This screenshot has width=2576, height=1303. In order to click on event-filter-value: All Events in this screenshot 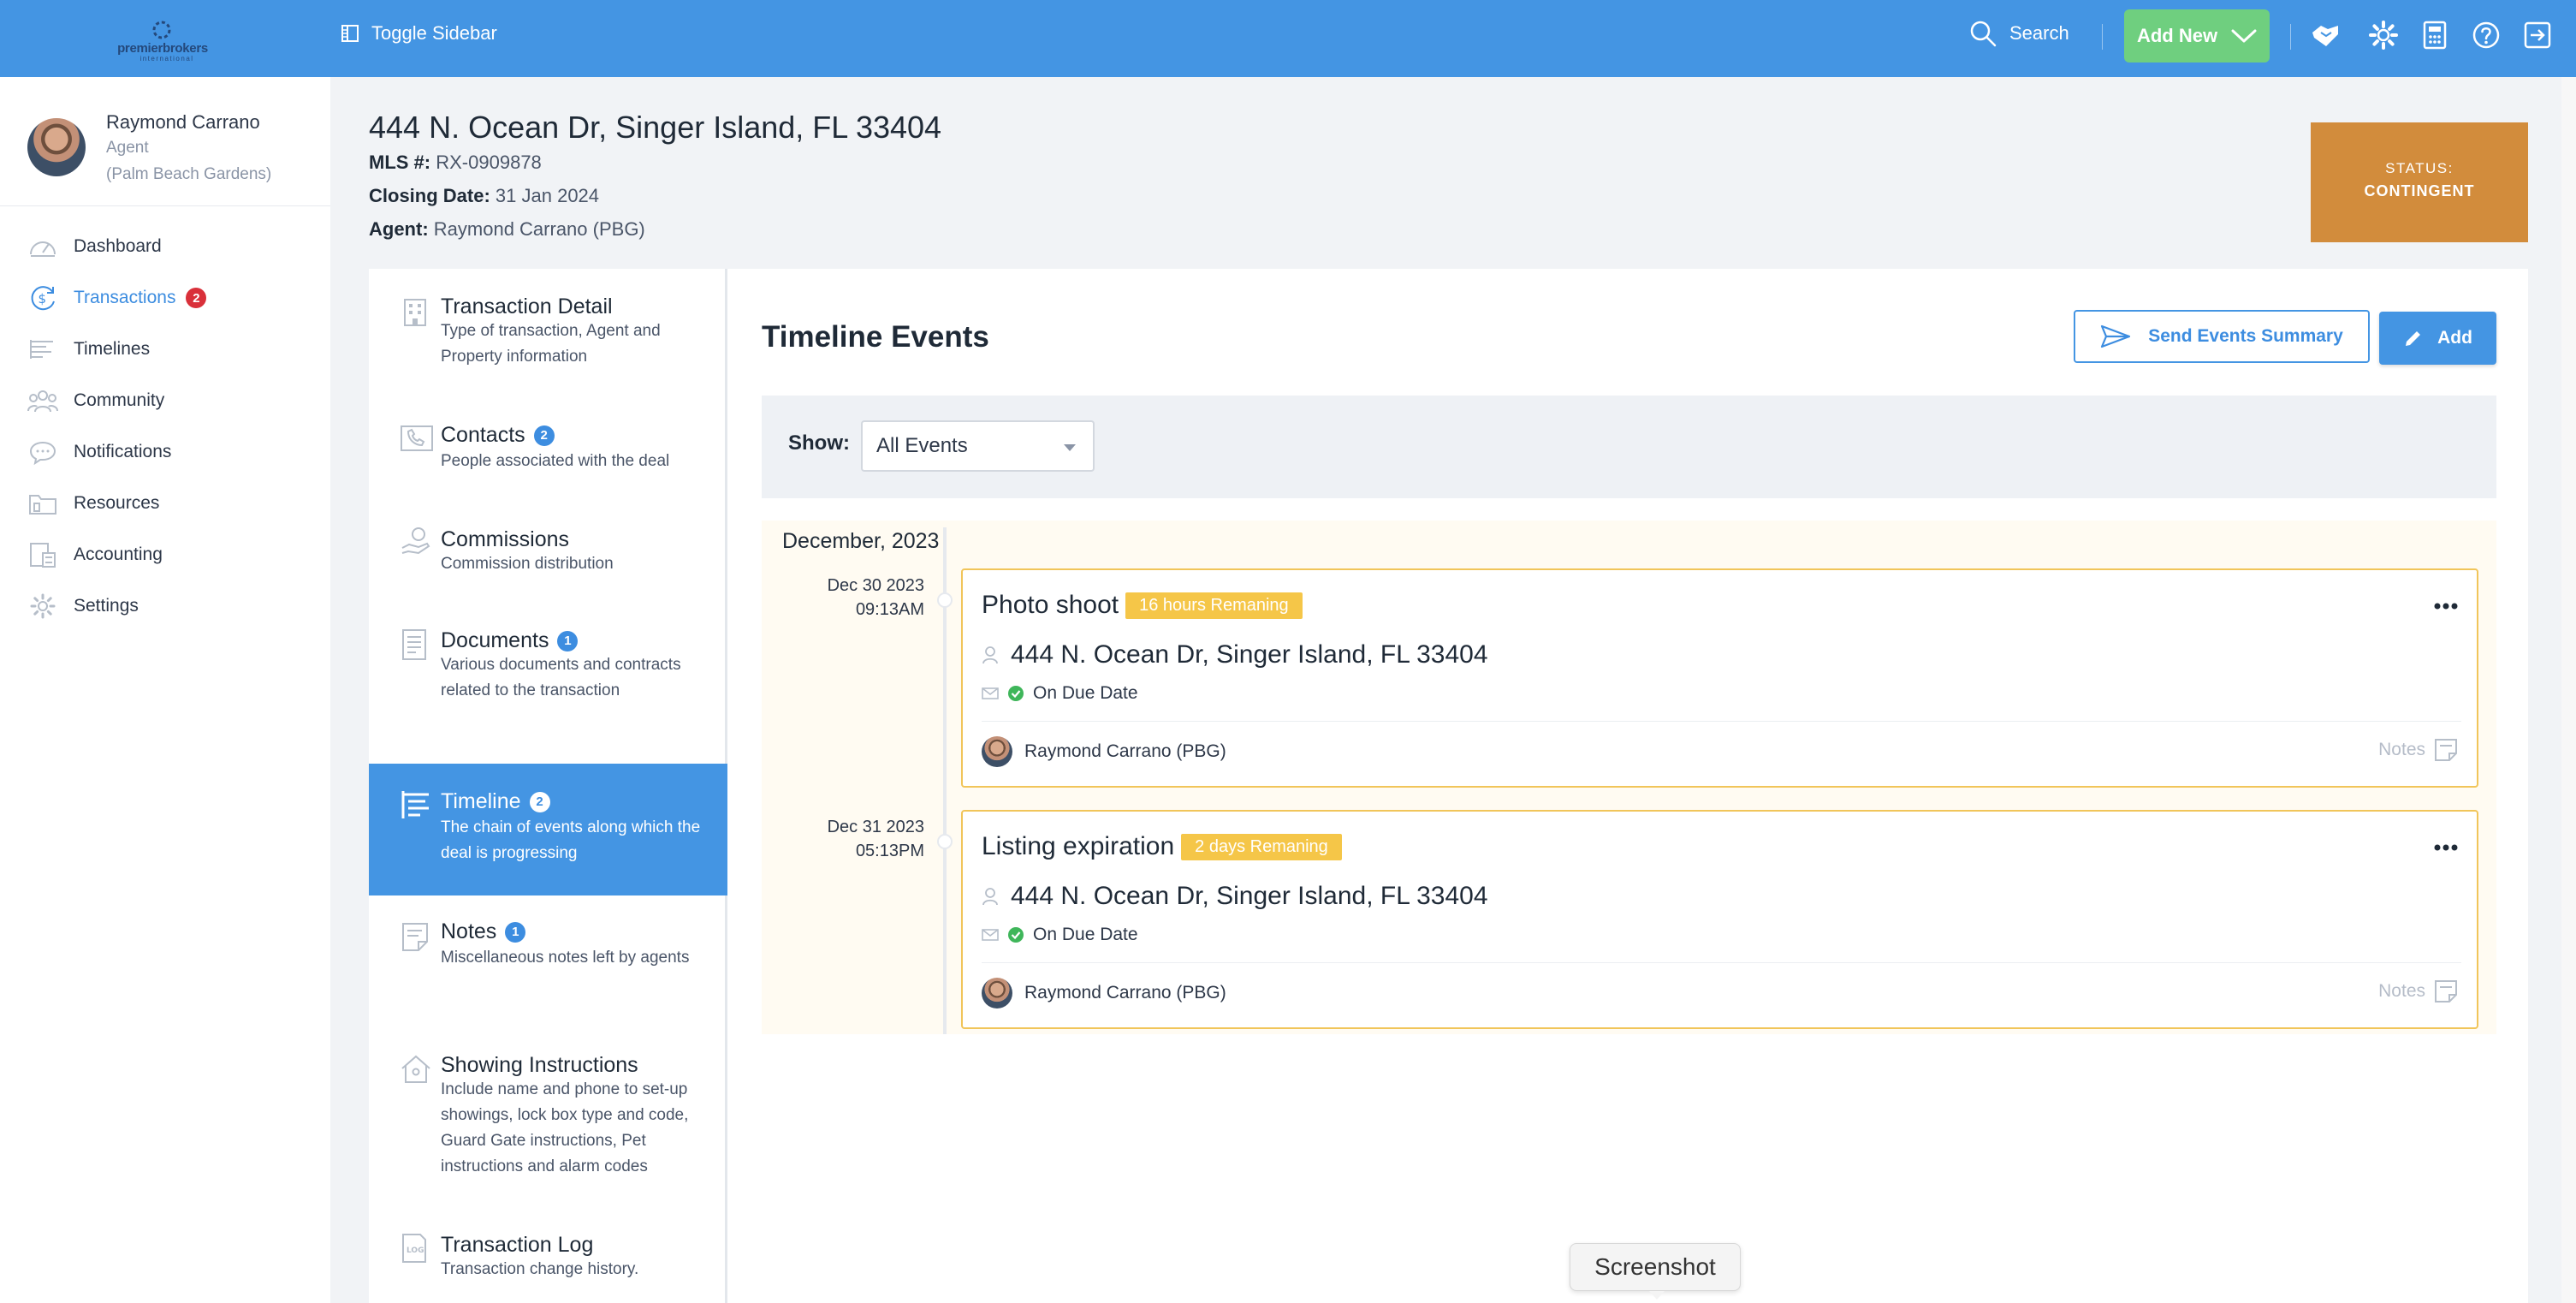, I will do `click(922, 445)`.